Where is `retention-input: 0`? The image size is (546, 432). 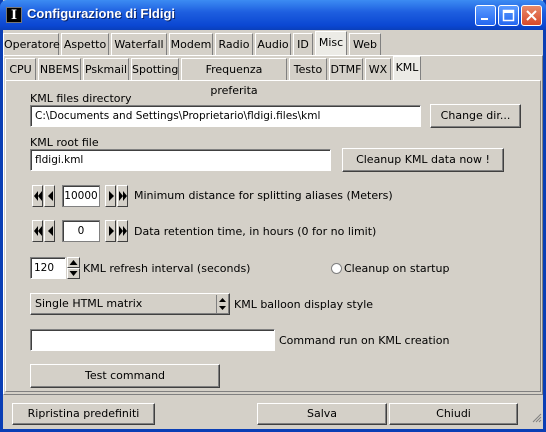 retention-input: 0 is located at coordinates (81, 231).